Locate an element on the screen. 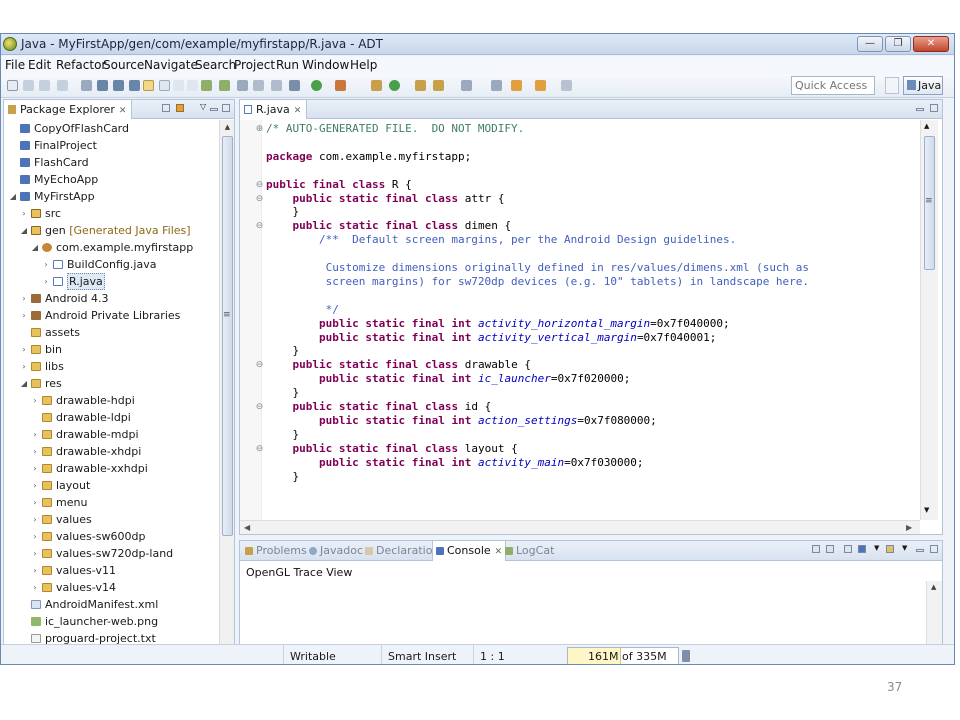 The image size is (960, 720). tab-console: Console ✕ is located at coordinates (469, 551).